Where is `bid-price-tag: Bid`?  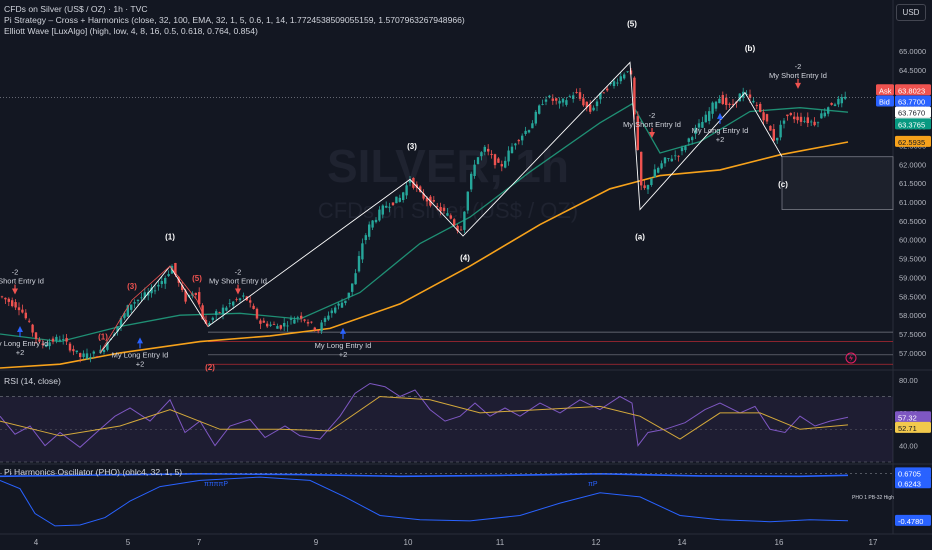
bid-price-tag: Bid is located at coordinates (884, 101).